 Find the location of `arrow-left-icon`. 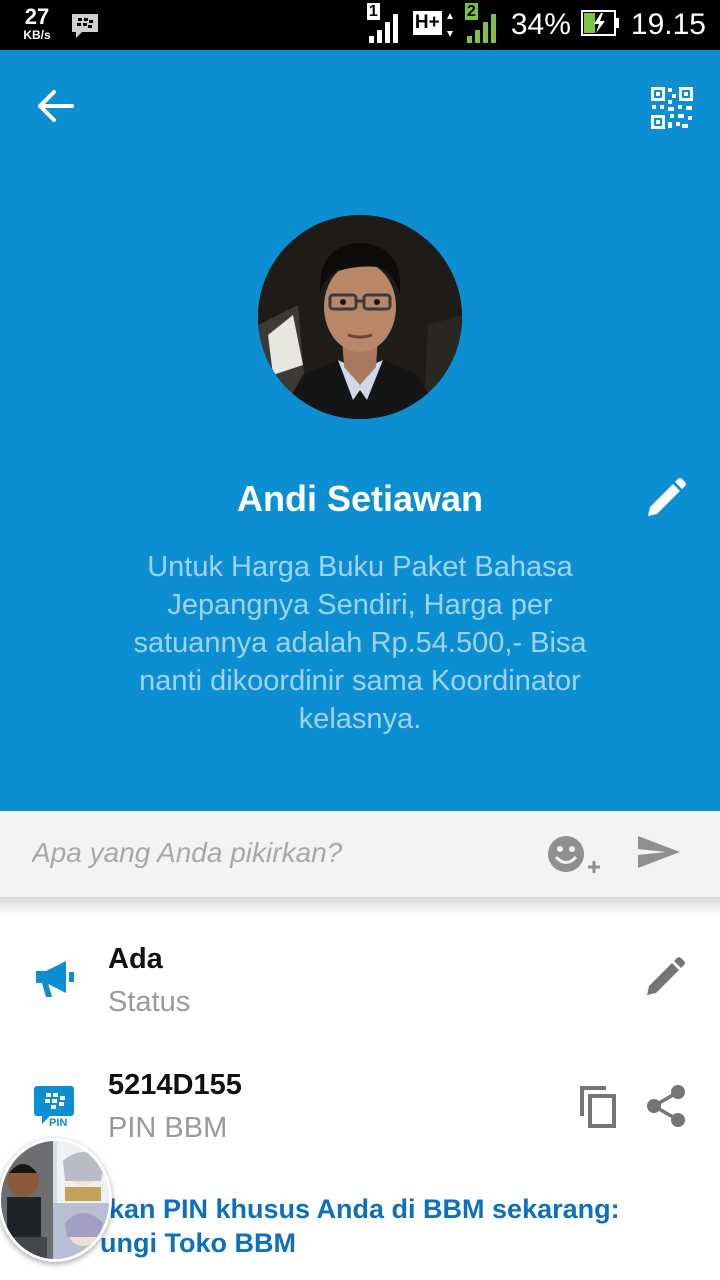

arrow-left-icon is located at coordinates (56, 106).